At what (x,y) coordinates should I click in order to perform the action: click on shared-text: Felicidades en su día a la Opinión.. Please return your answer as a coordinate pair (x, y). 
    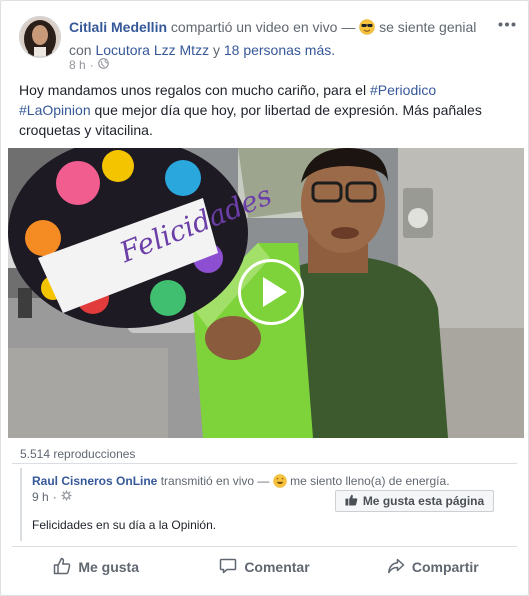
    Looking at the image, I should click on (124, 525).